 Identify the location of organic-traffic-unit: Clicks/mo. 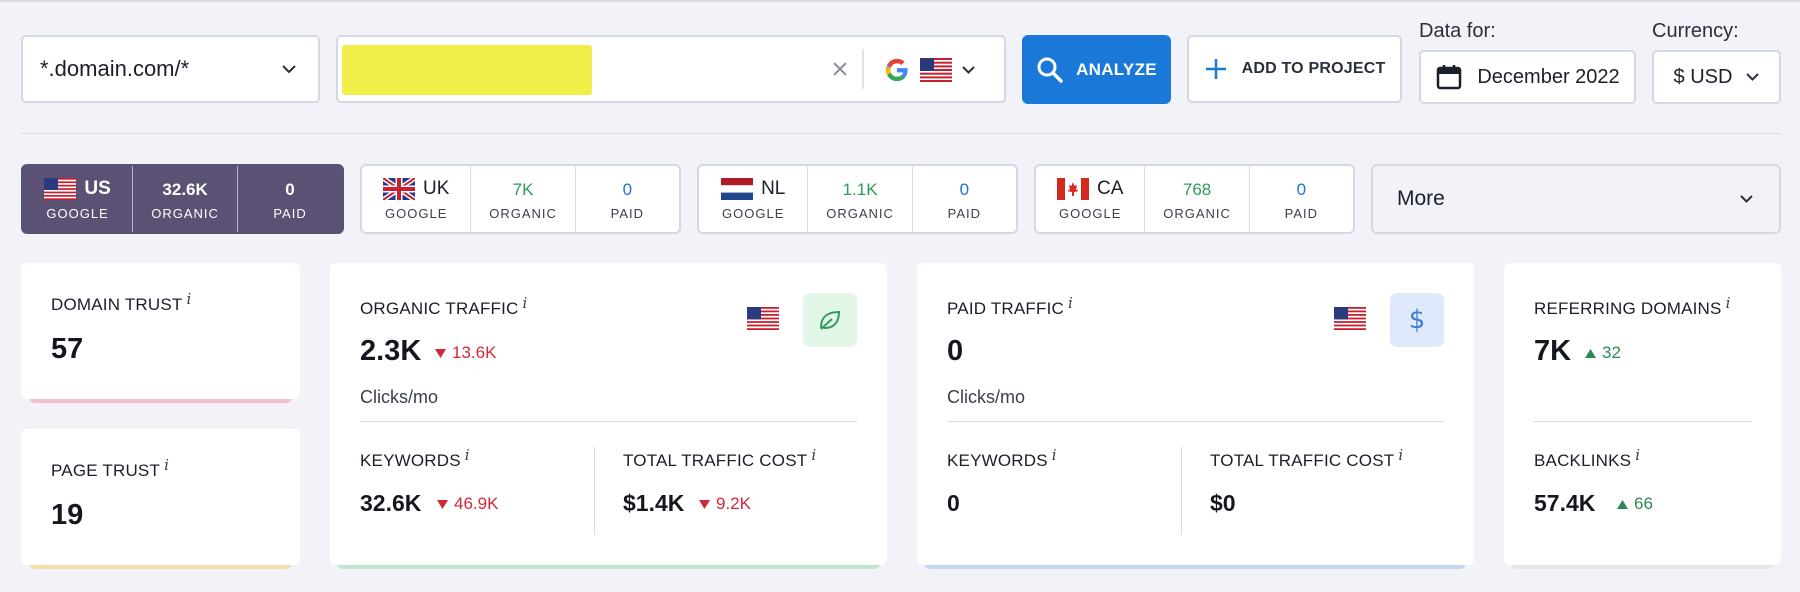
(399, 397).